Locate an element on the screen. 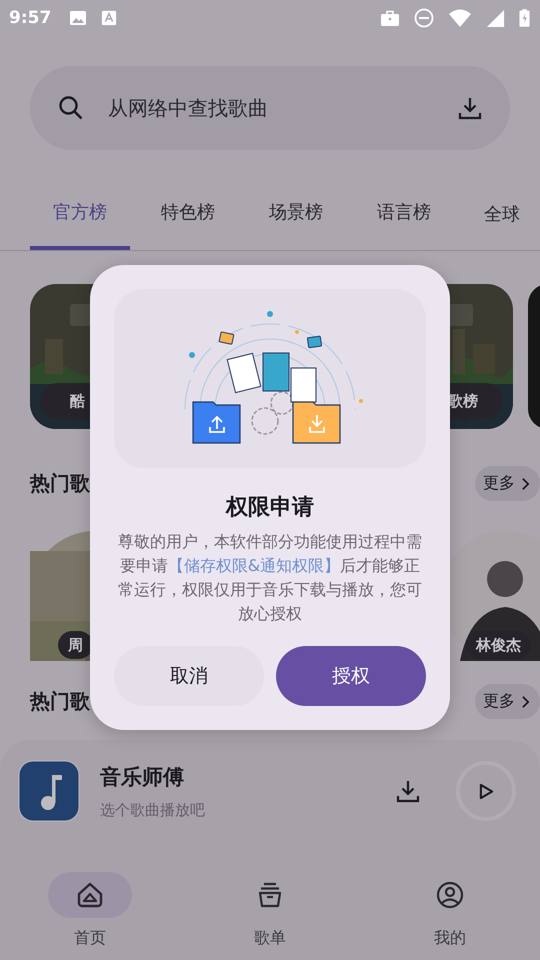 Image resolution: width=540 pixels, height=960 pixels. briefcase-icon is located at coordinates (390, 18).